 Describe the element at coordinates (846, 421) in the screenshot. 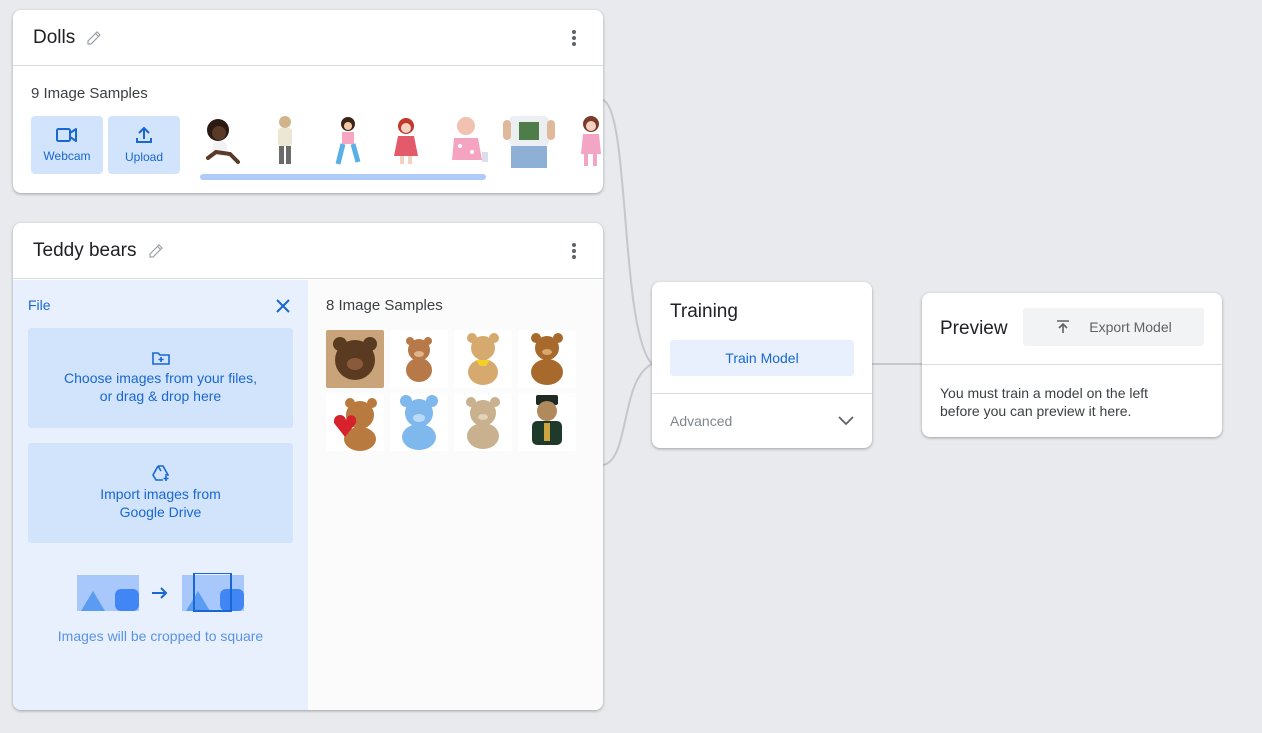

I see `chevron-down-icon` at that location.